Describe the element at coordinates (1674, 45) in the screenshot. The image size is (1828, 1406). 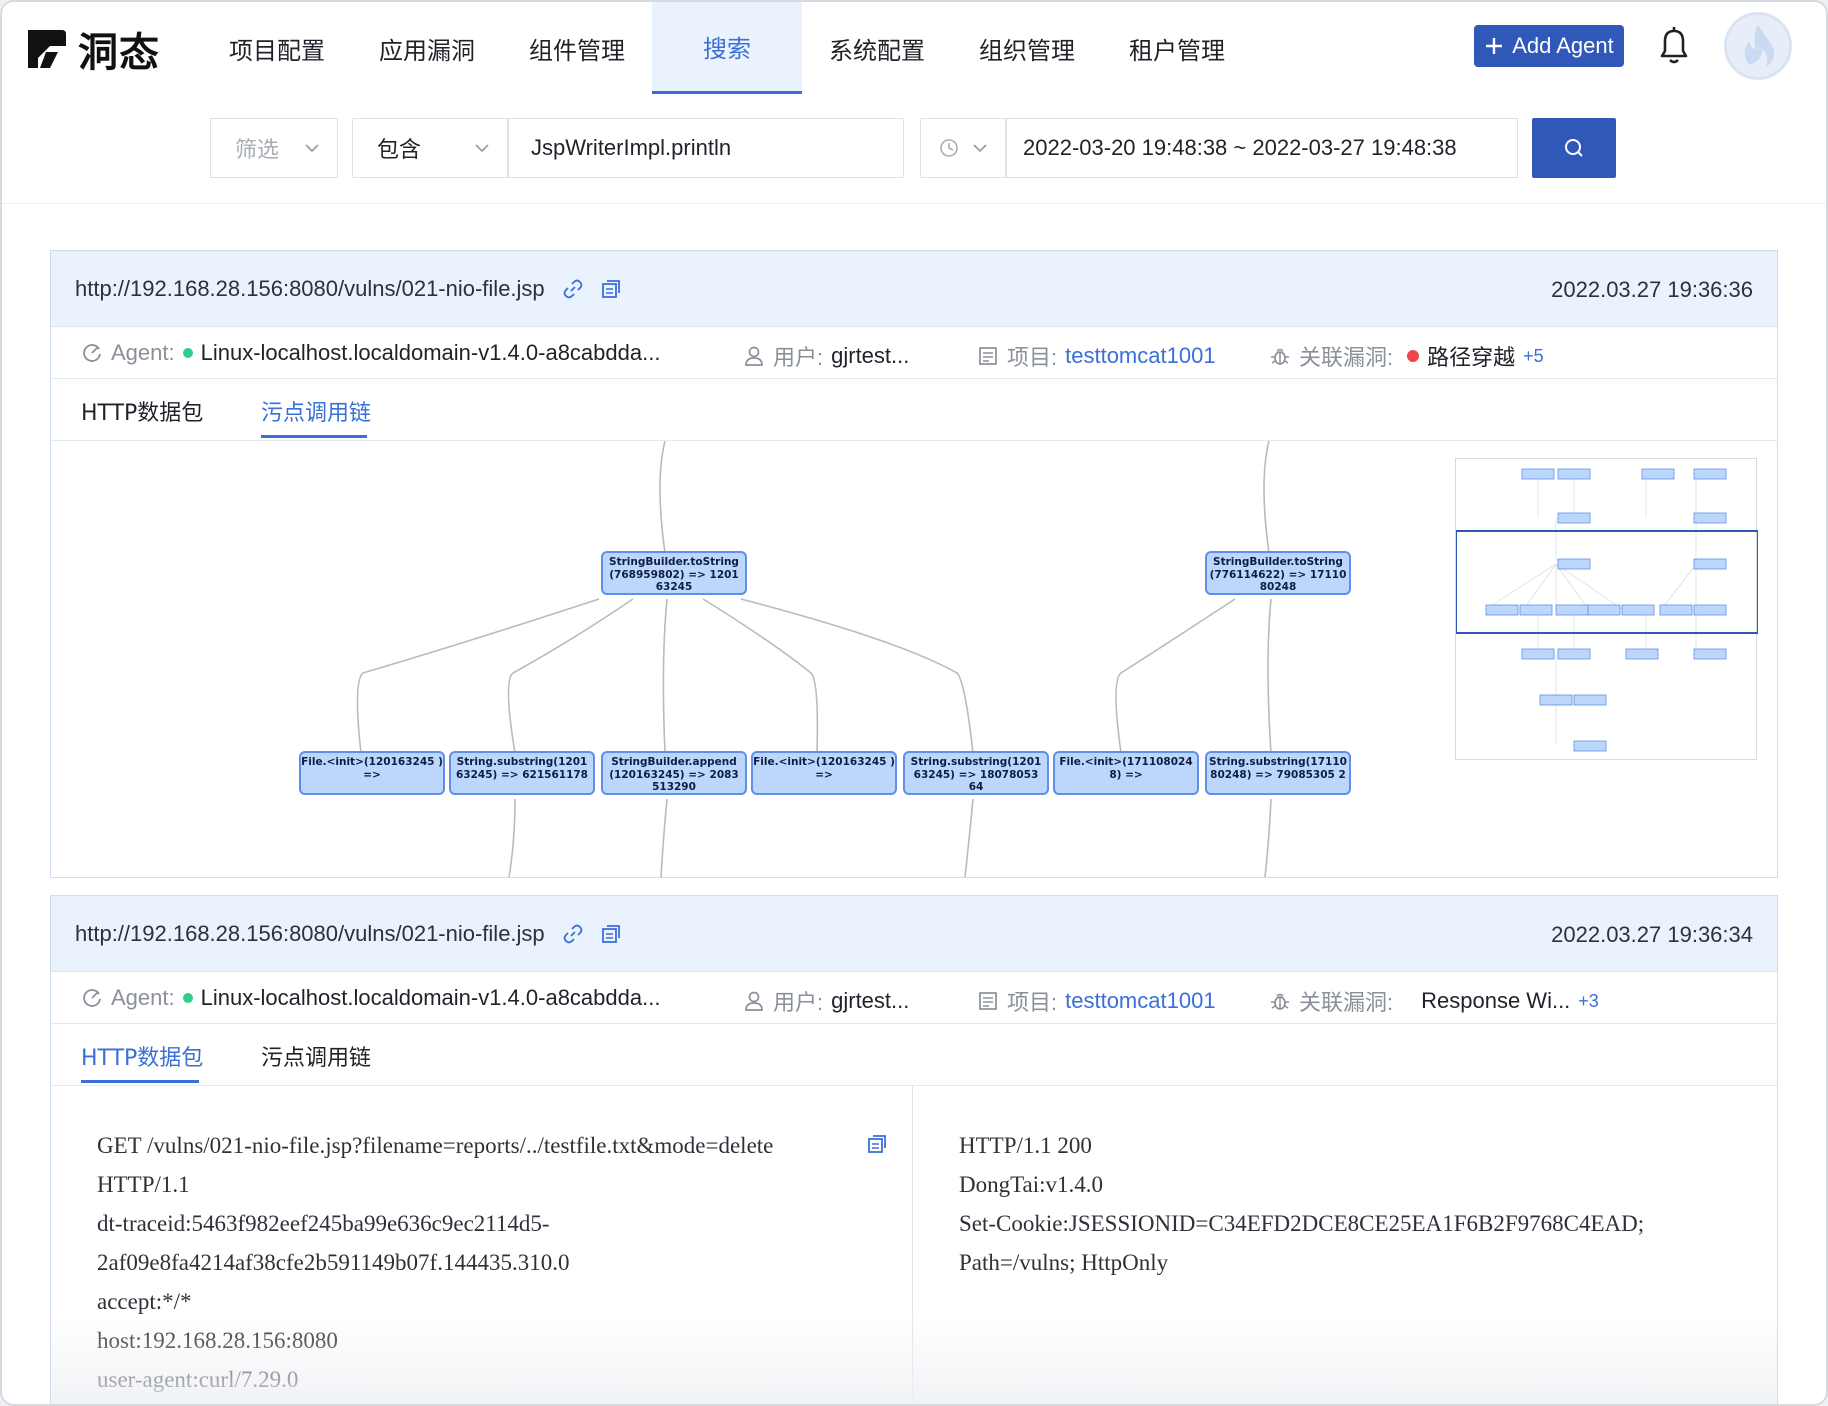
I see `bell-icon` at that location.